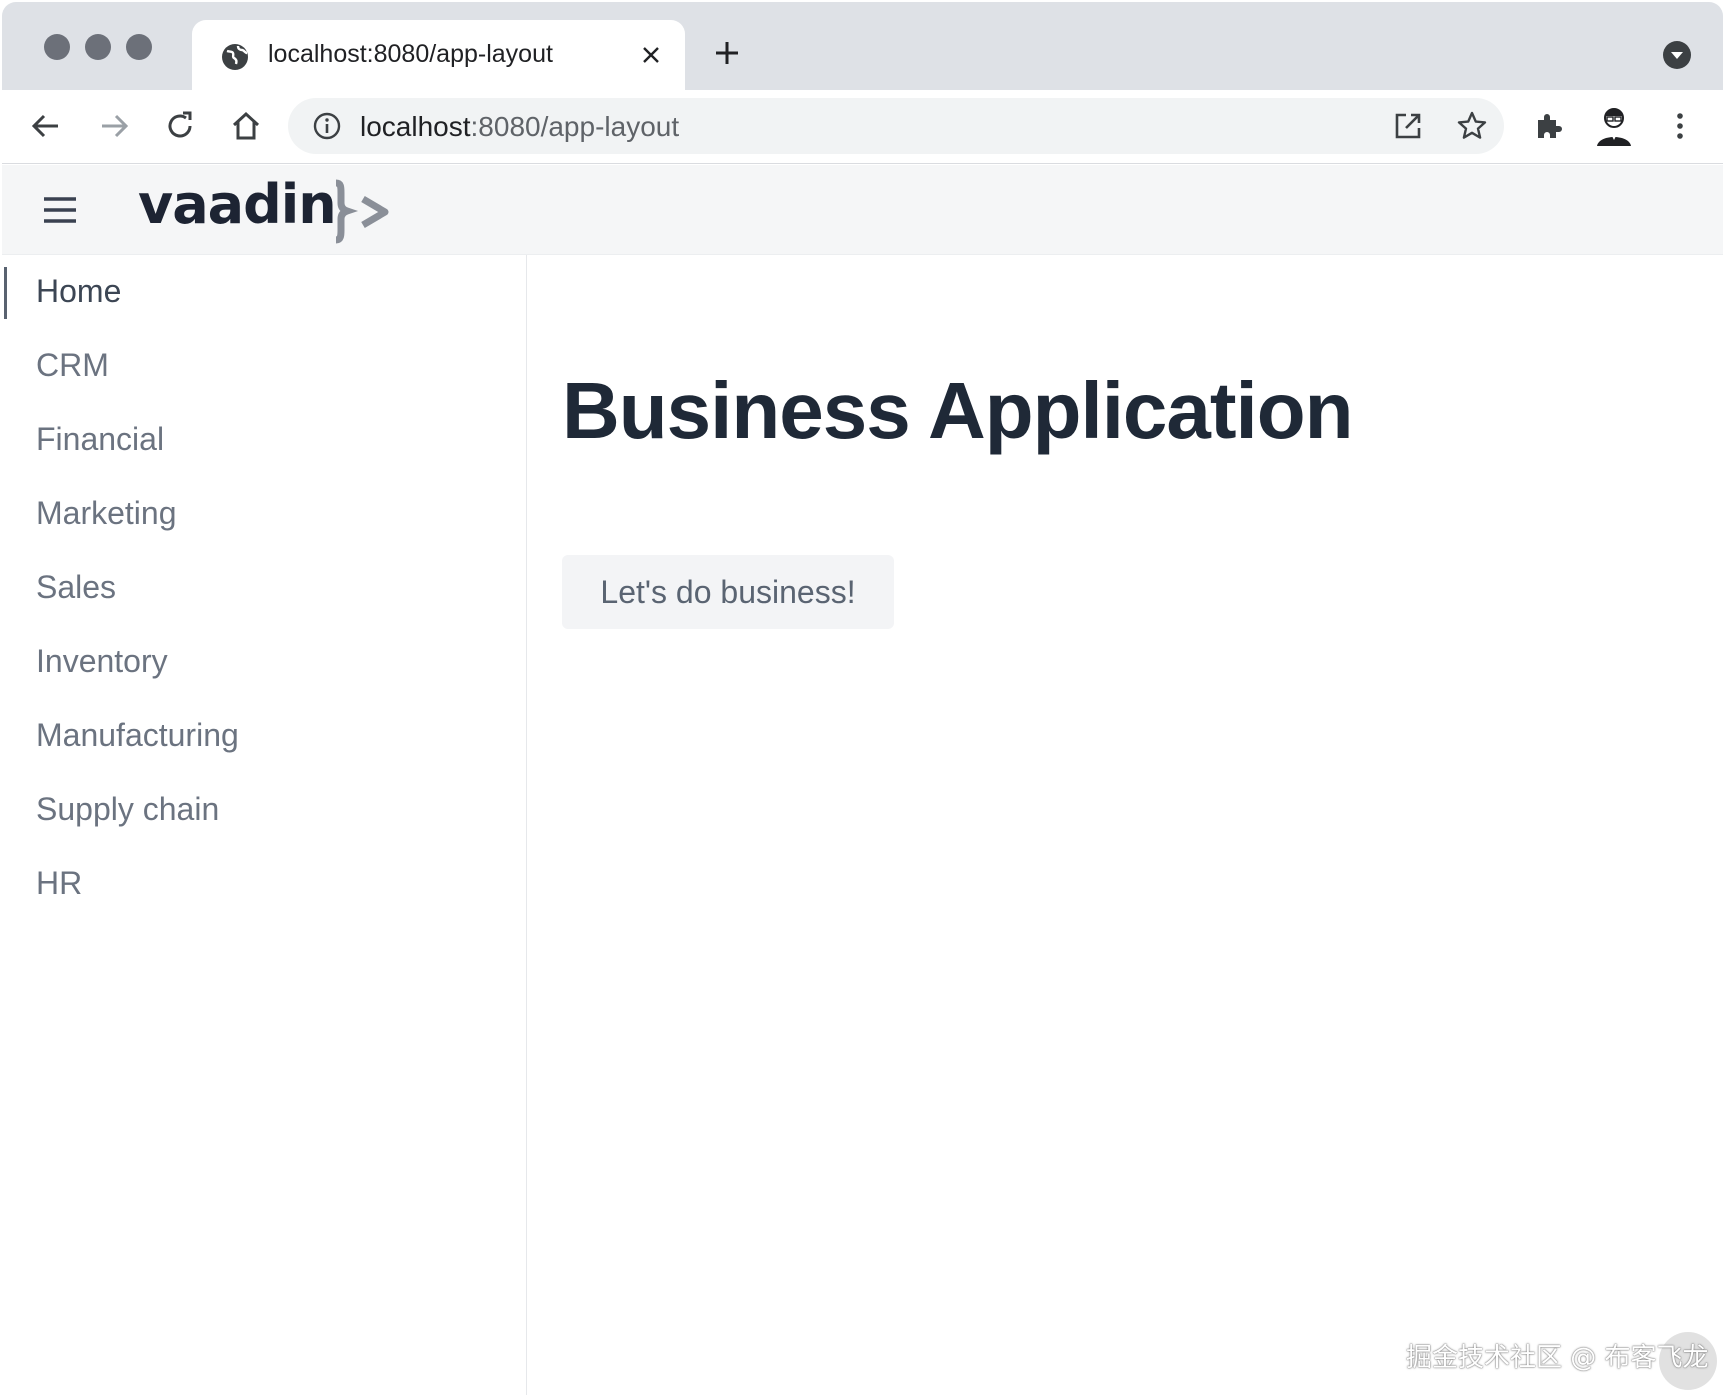 This screenshot has height=1397, width=1725. Describe the element at coordinates (327, 126) in the screenshot. I see `info-icon` at that location.